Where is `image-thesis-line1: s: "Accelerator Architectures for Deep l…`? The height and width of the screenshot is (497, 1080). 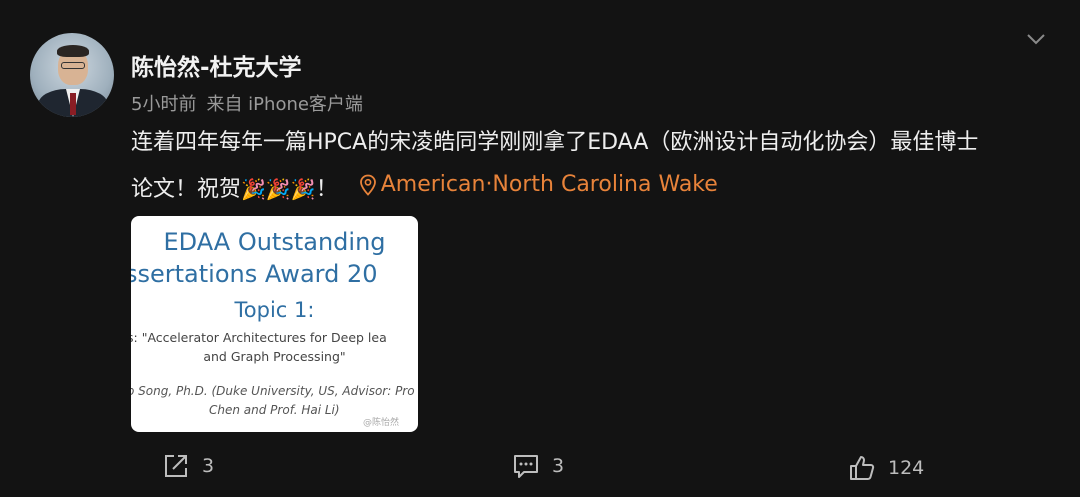
image-thesis-line1: s: "Accelerator Architectures for Deep l… is located at coordinates (259, 337).